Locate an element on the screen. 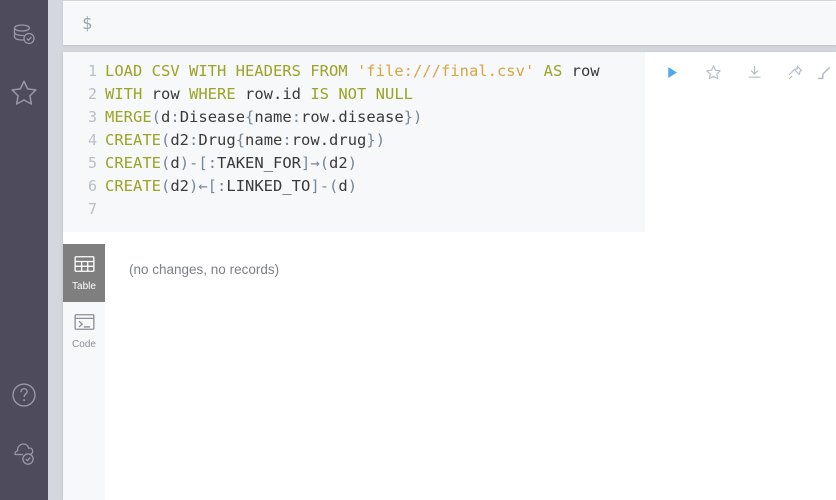  run-query-button is located at coordinates (672, 75).